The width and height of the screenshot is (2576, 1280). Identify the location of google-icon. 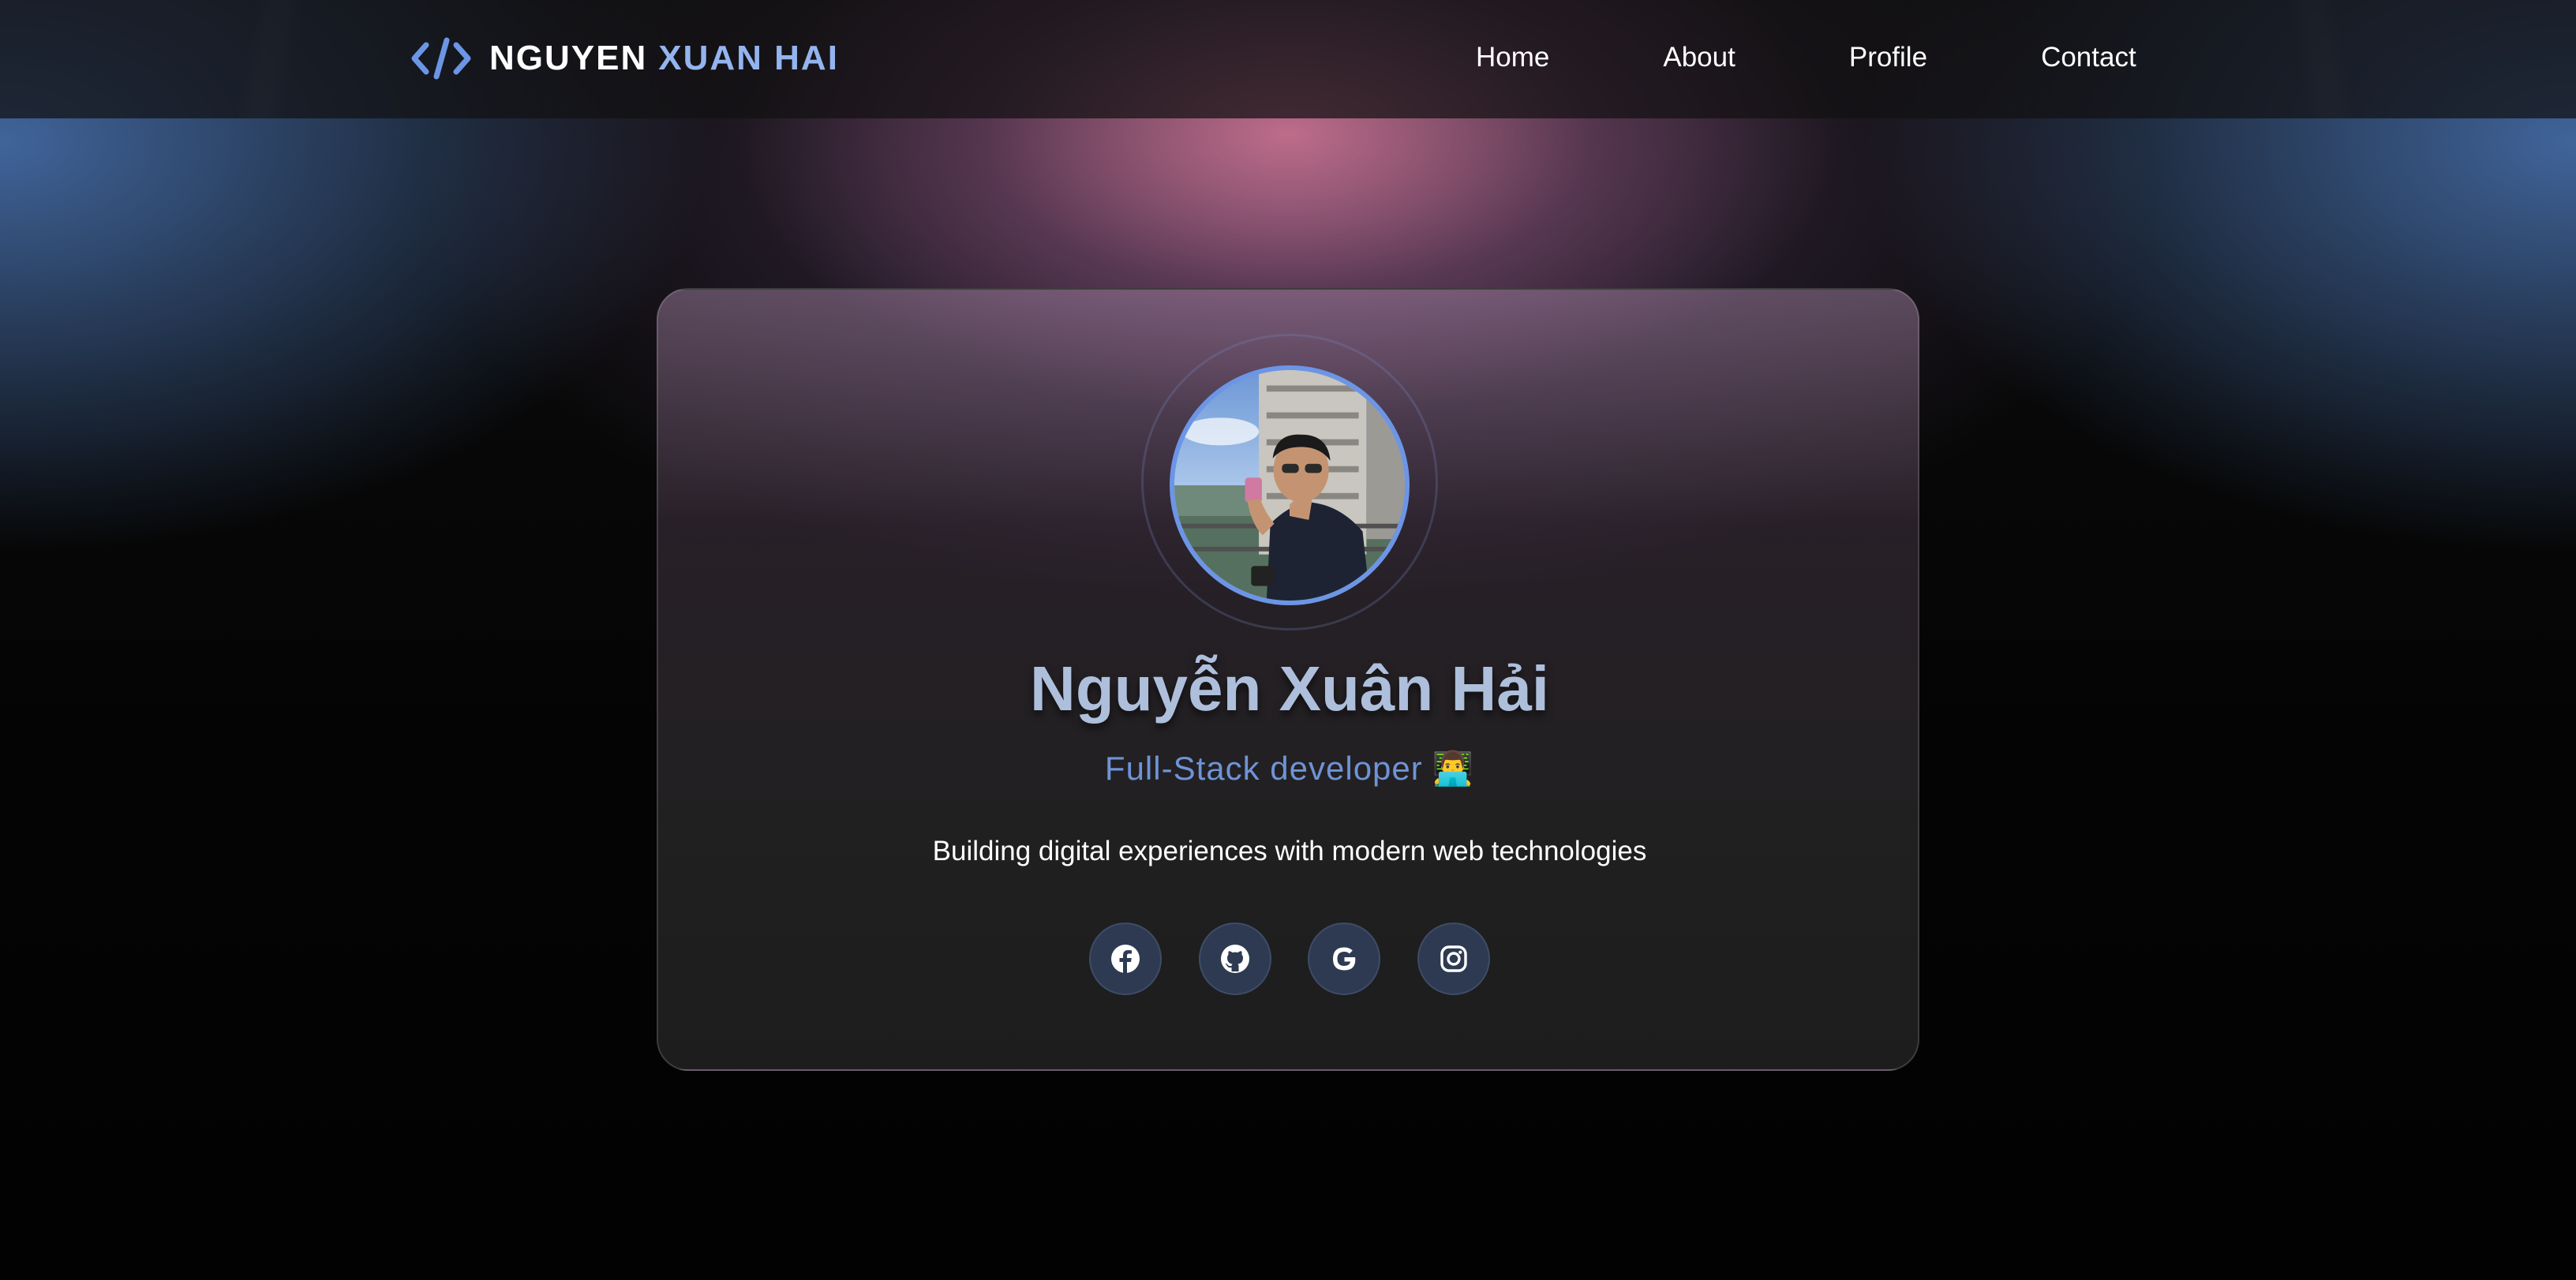
(1344, 959).